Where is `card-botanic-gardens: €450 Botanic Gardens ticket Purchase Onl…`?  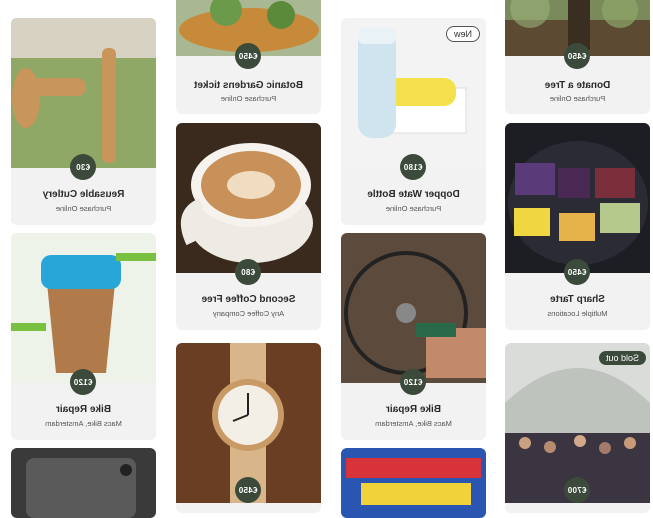 card-botanic-gardens: €450 Botanic Gardens ticket Purchase Onl… is located at coordinates (248, 57).